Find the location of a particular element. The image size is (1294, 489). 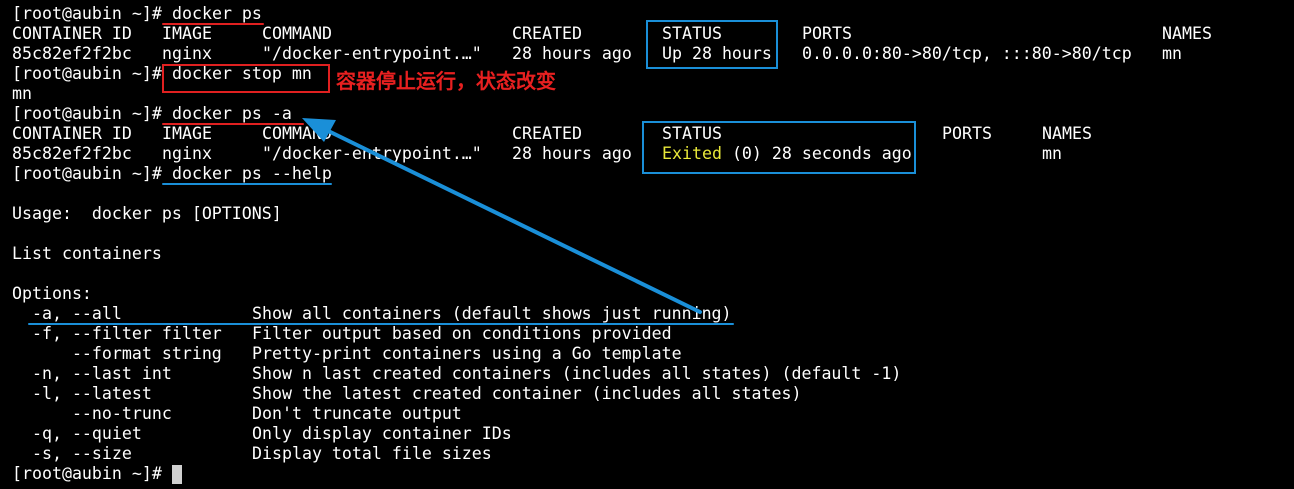

blue-arrow-annotation is located at coordinates (502, 216).